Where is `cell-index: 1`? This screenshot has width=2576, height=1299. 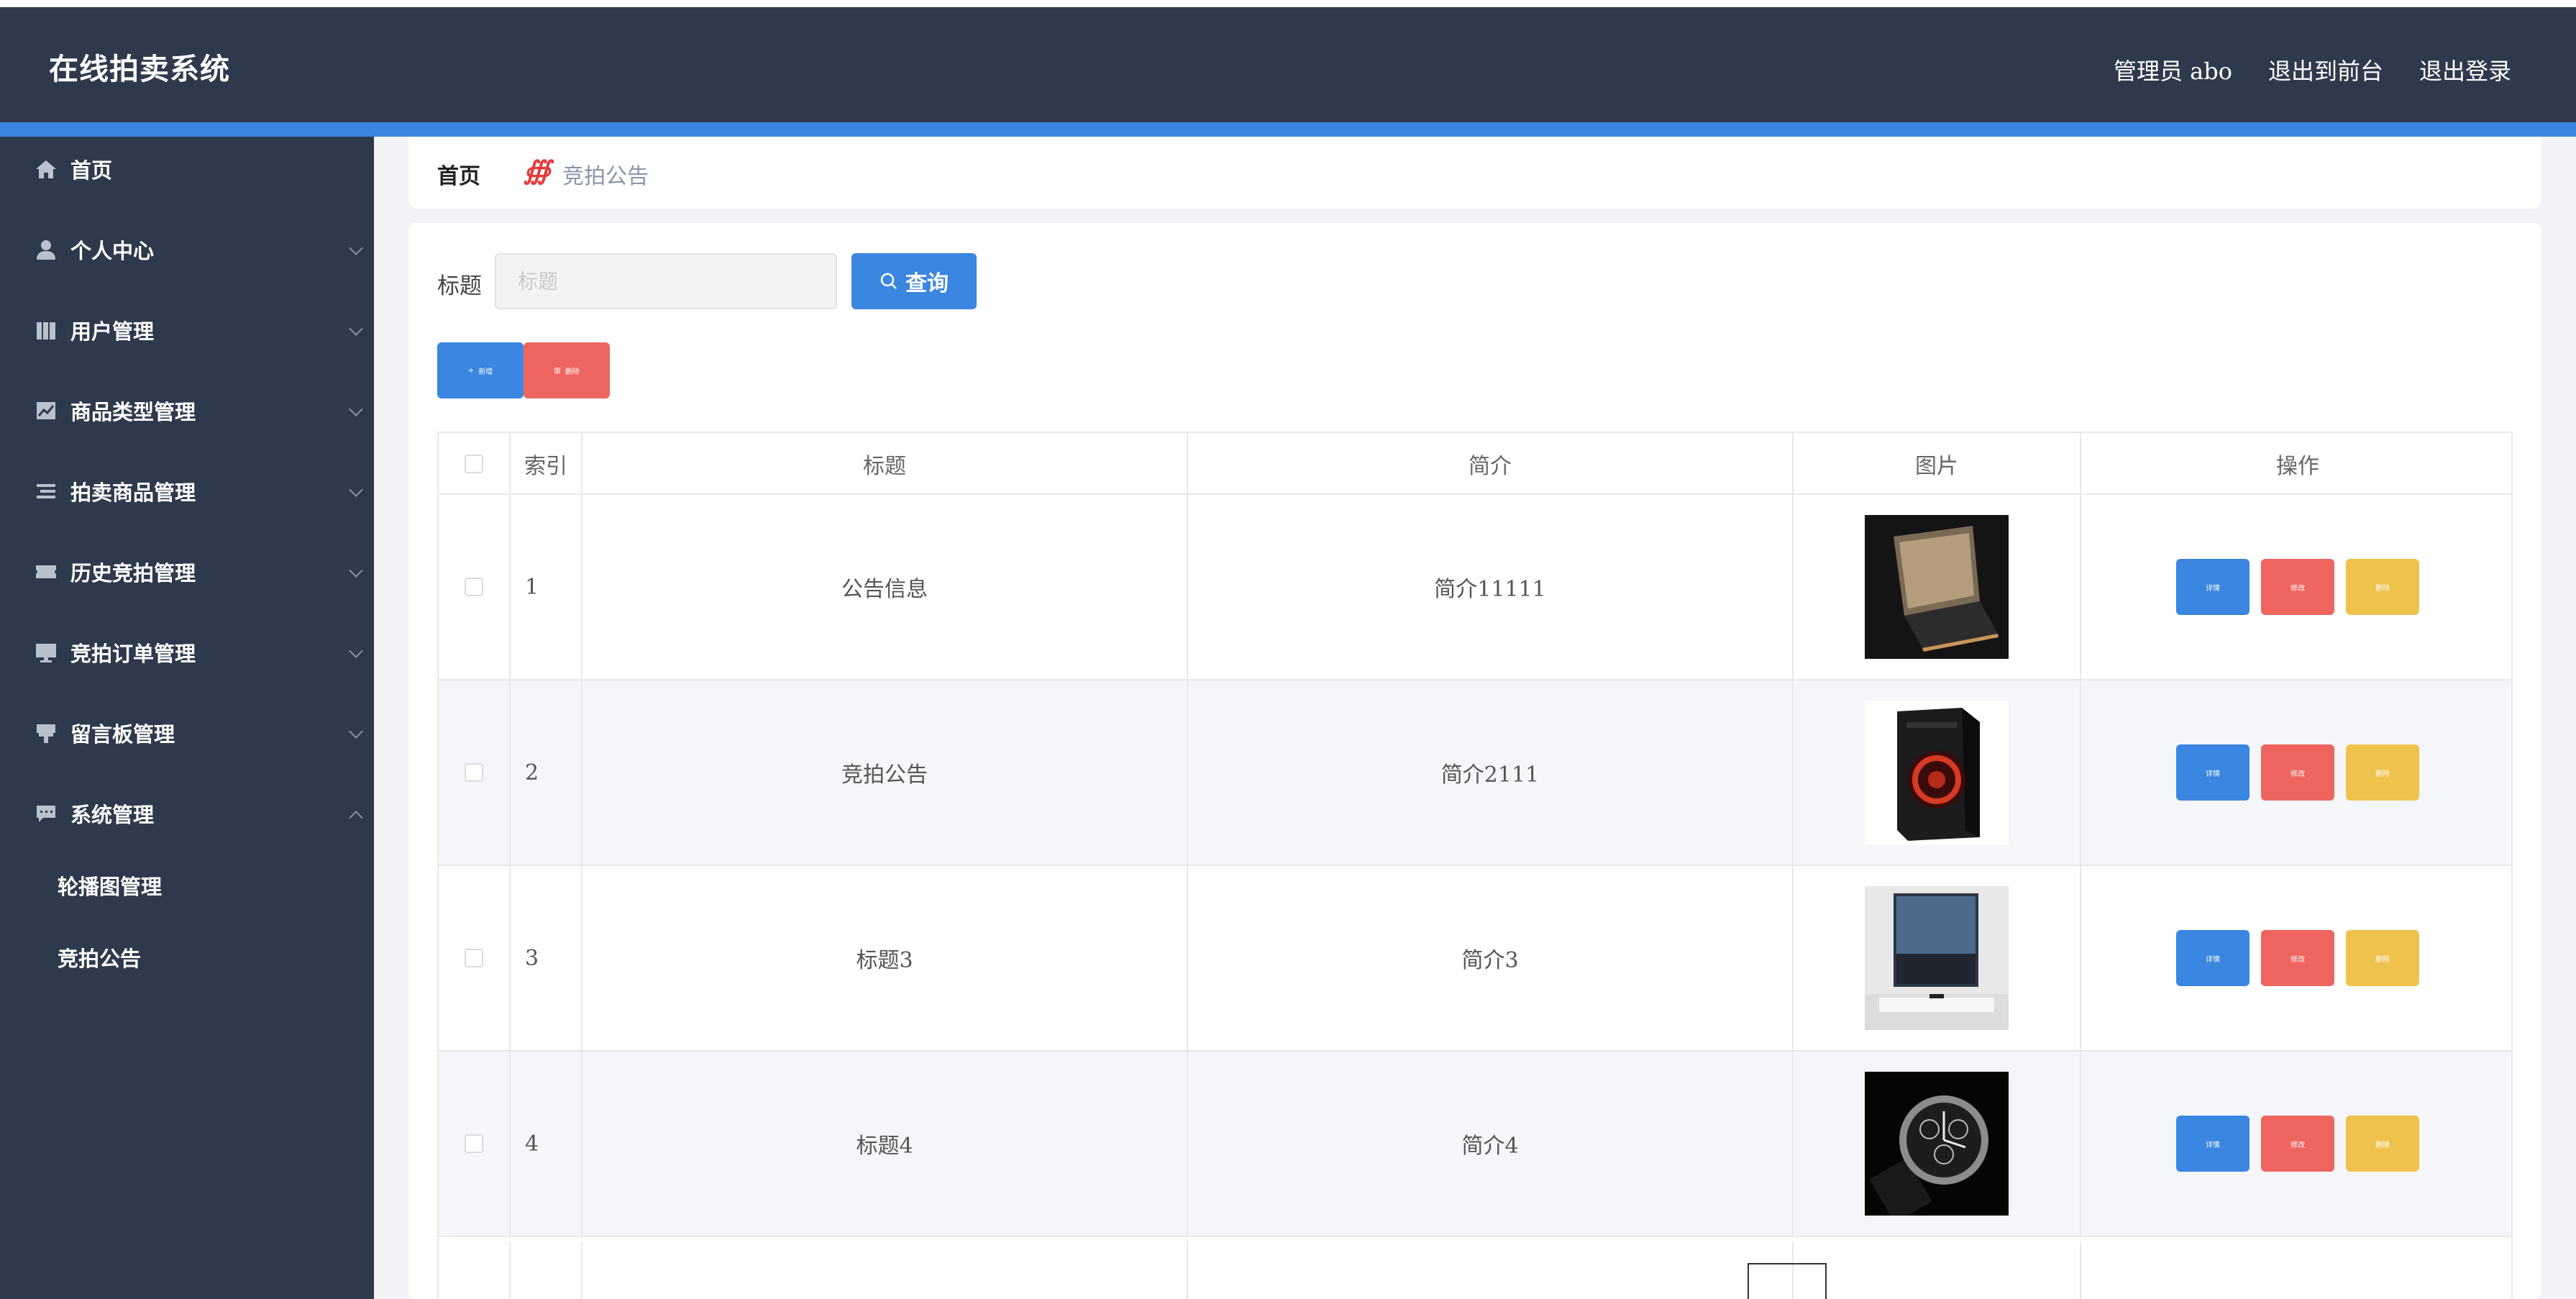
cell-index: 1 is located at coordinates (547, 587).